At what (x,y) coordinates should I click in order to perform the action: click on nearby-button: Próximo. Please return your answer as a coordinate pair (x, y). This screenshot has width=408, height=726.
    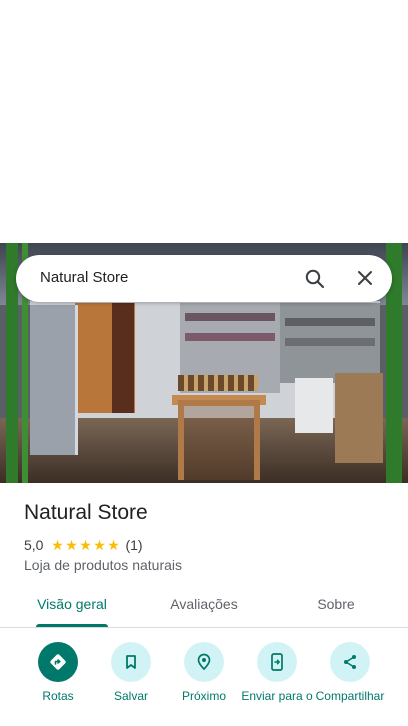
    Looking at the image, I should click on (204, 672).